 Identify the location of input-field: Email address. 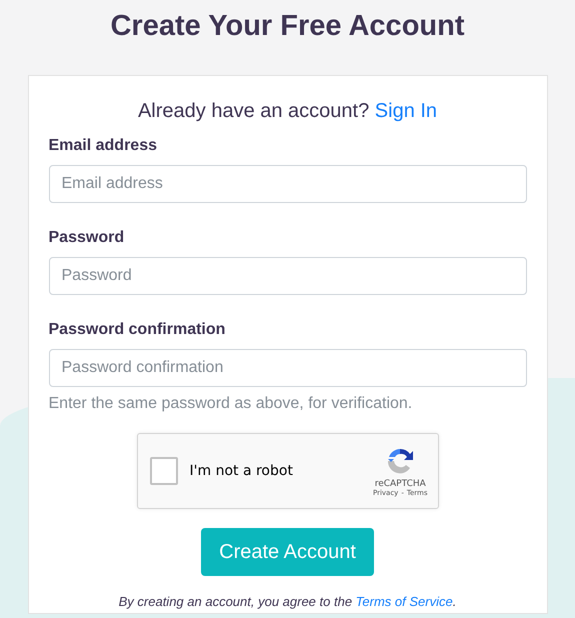
(287, 184).